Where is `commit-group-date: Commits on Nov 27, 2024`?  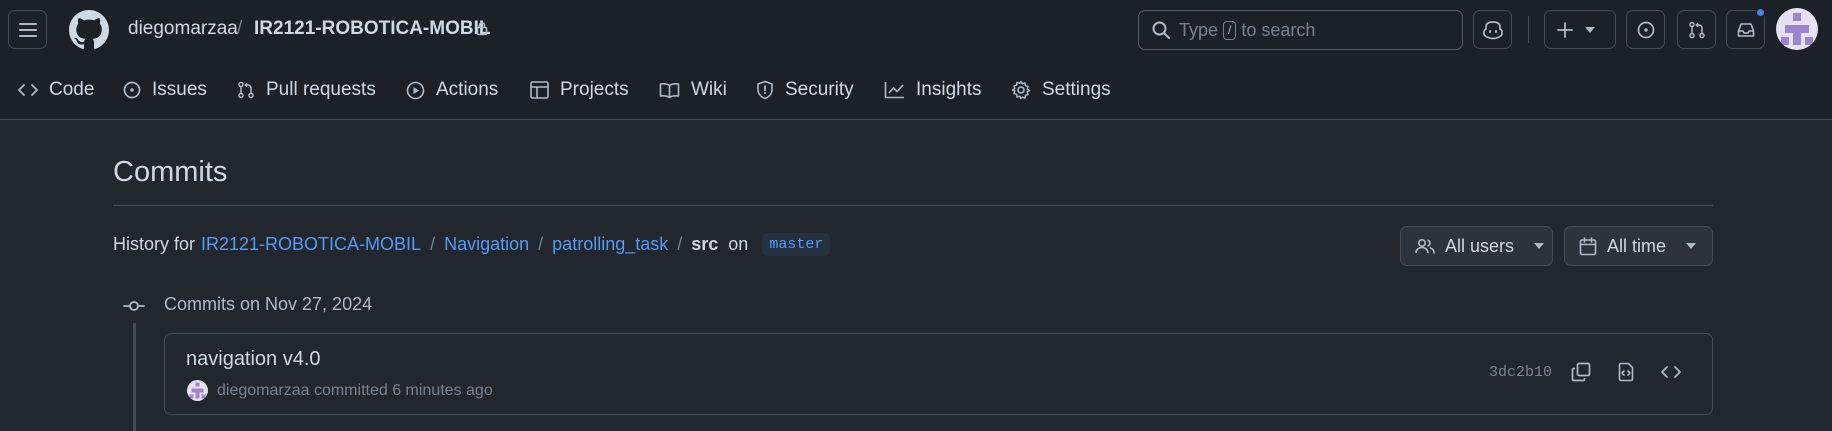
commit-group-date: Commits on Nov 27, 2024 is located at coordinates (268, 304).